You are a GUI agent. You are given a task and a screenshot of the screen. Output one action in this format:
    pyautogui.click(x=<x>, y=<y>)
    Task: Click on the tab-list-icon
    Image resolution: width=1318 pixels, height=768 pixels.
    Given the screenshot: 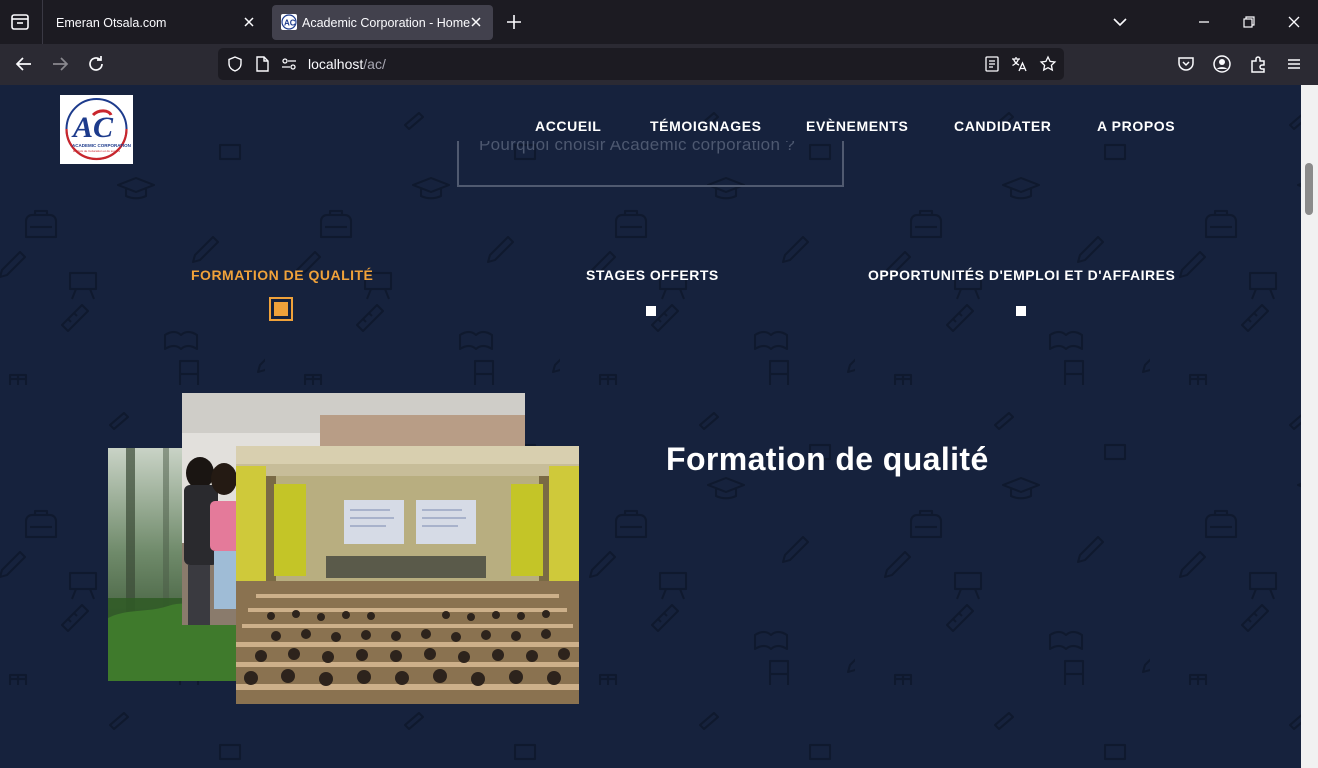 What is the action you would take?
    pyautogui.click(x=20, y=22)
    